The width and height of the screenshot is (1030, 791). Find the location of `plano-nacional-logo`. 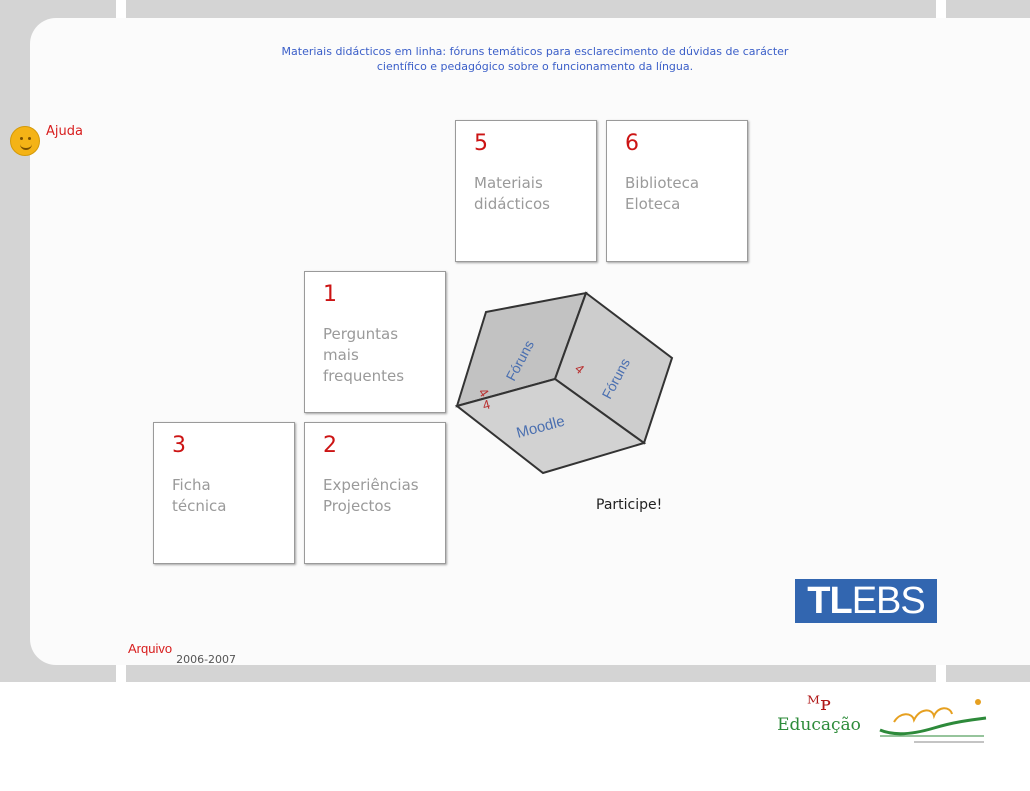

plano-nacional-logo is located at coordinates (933, 721).